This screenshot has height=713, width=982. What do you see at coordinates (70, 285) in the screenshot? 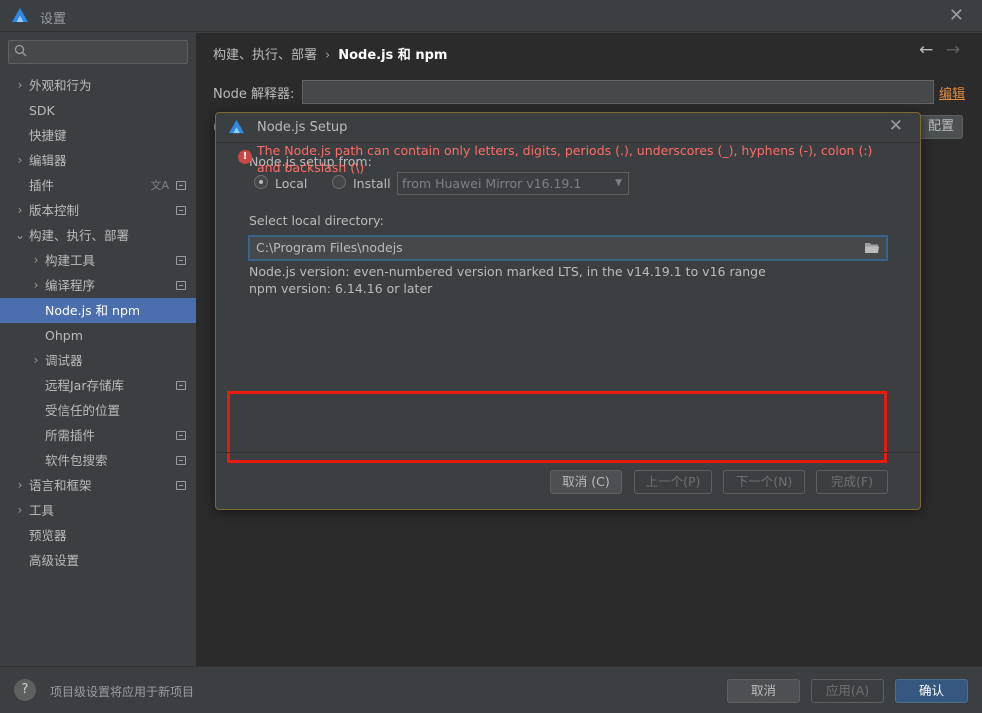
I see `sidebar-item-label: 编译程序` at bounding box center [70, 285].